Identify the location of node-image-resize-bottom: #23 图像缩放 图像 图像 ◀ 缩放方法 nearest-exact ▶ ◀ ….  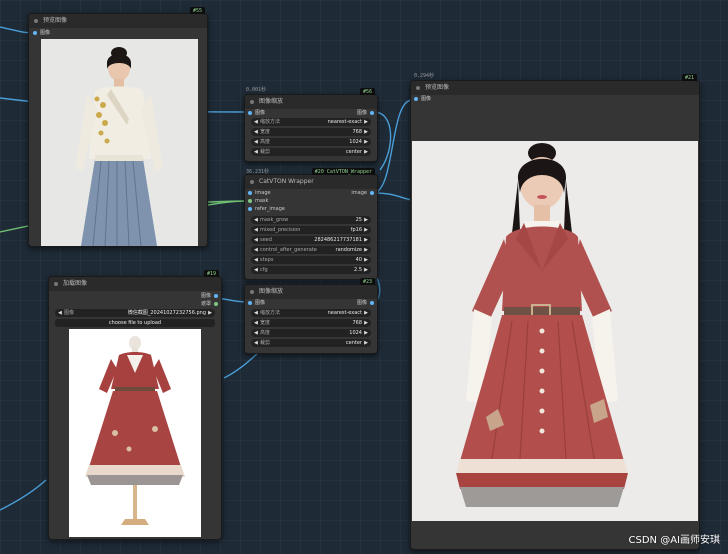
(311, 316).